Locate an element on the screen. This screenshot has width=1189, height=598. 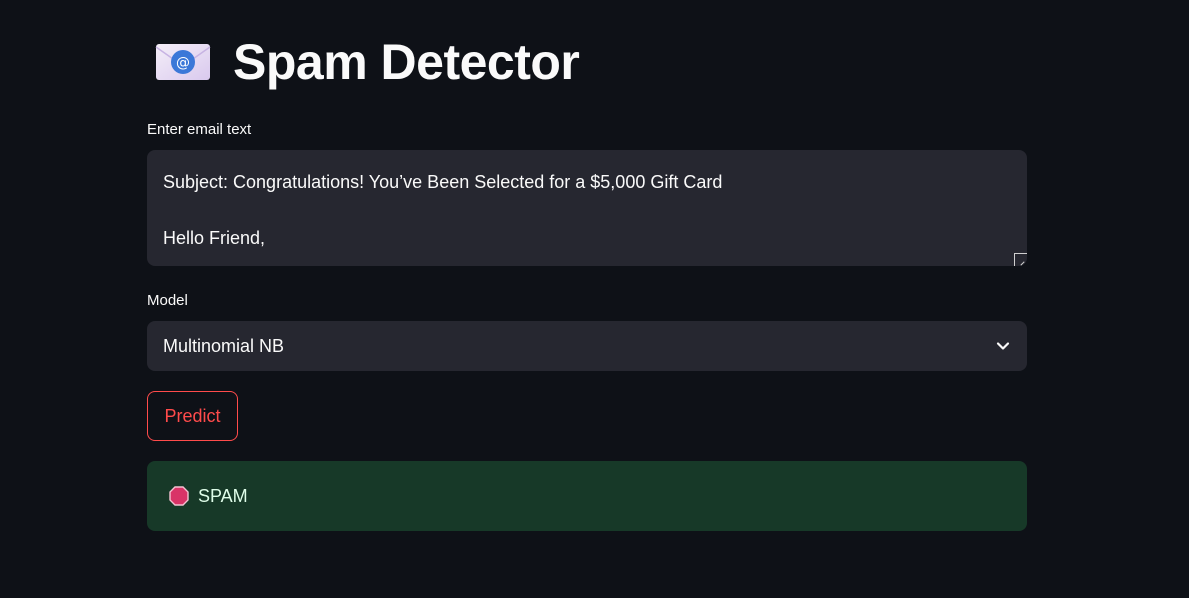
chevron-down-icon is located at coordinates (1003, 346).